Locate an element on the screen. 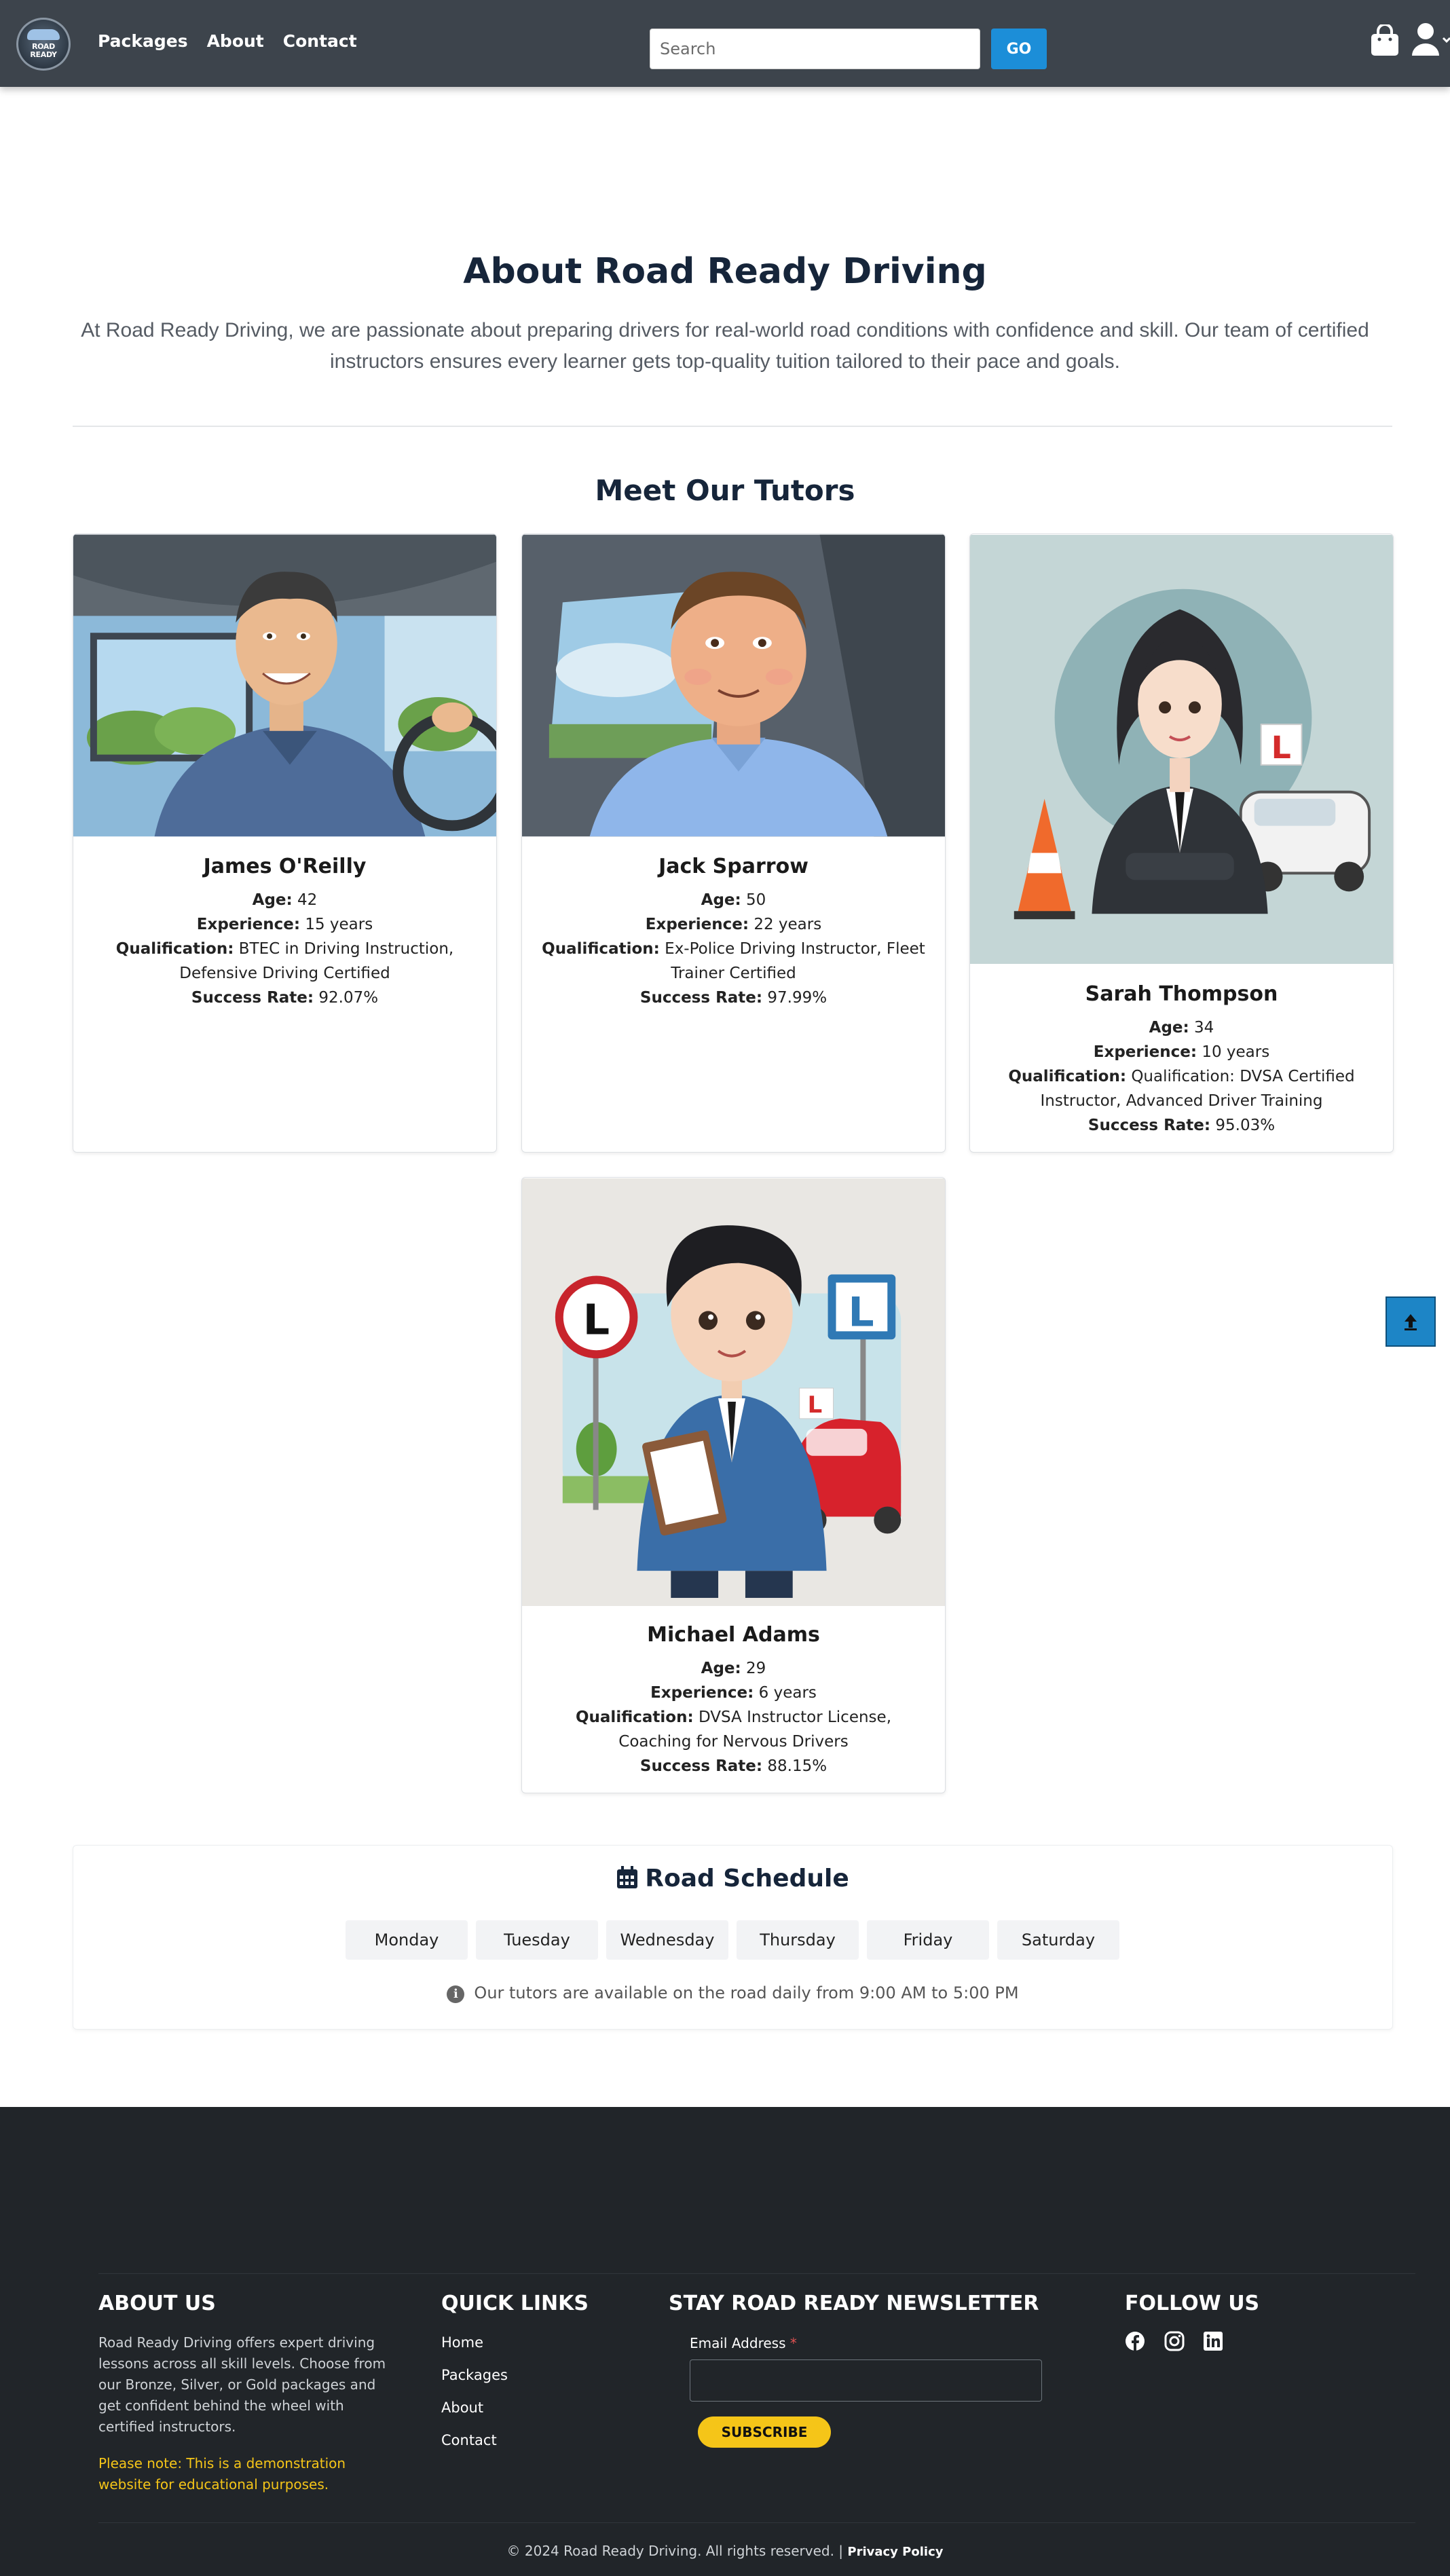  logo: ROAD READY is located at coordinates (43, 45).